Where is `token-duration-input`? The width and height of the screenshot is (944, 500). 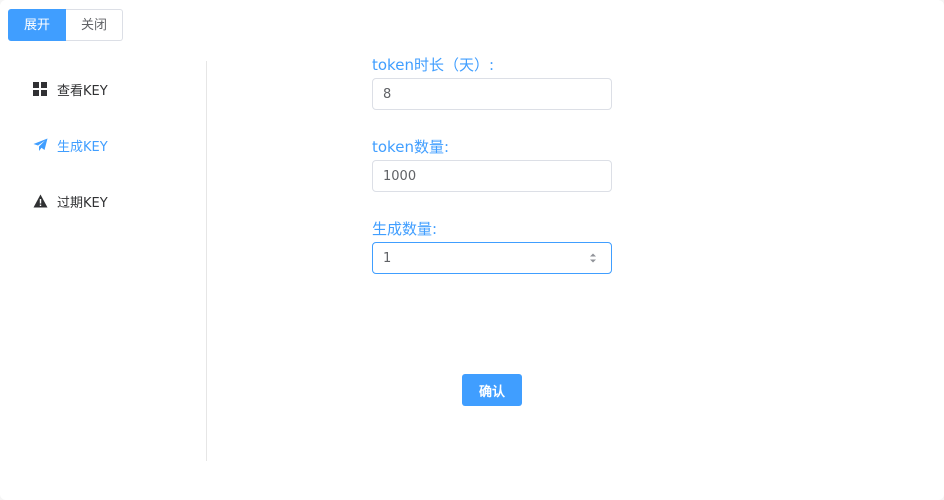
token-duration-input is located at coordinates (492, 94).